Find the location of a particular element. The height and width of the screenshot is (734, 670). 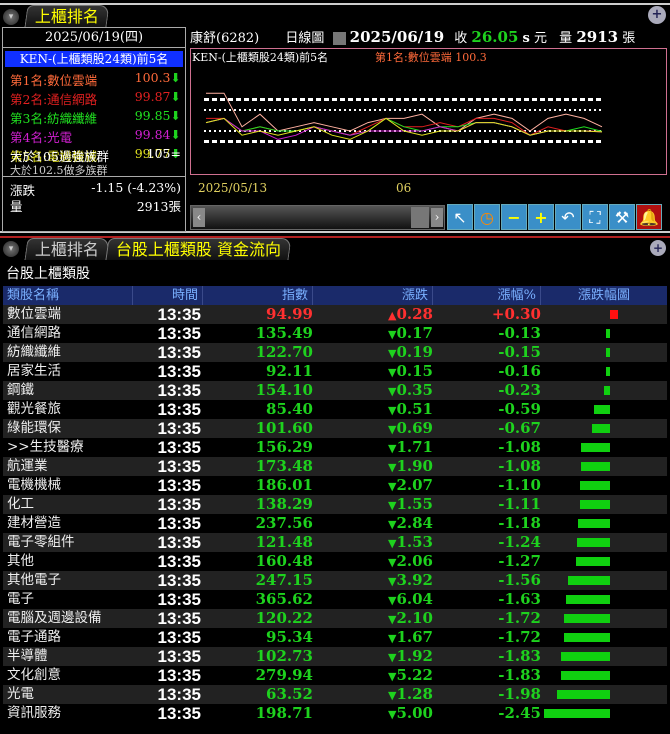

index-value: 122.70 is located at coordinates (284, 352).